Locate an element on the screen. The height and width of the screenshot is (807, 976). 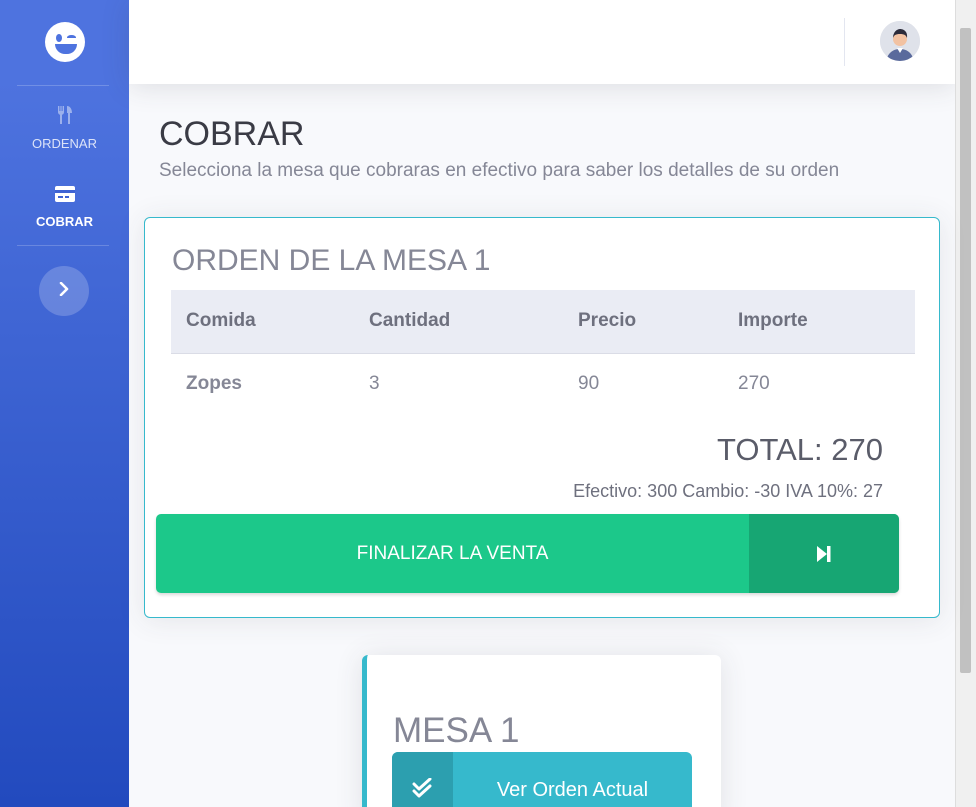
scrollbar-thumb is located at coordinates (965, 350).